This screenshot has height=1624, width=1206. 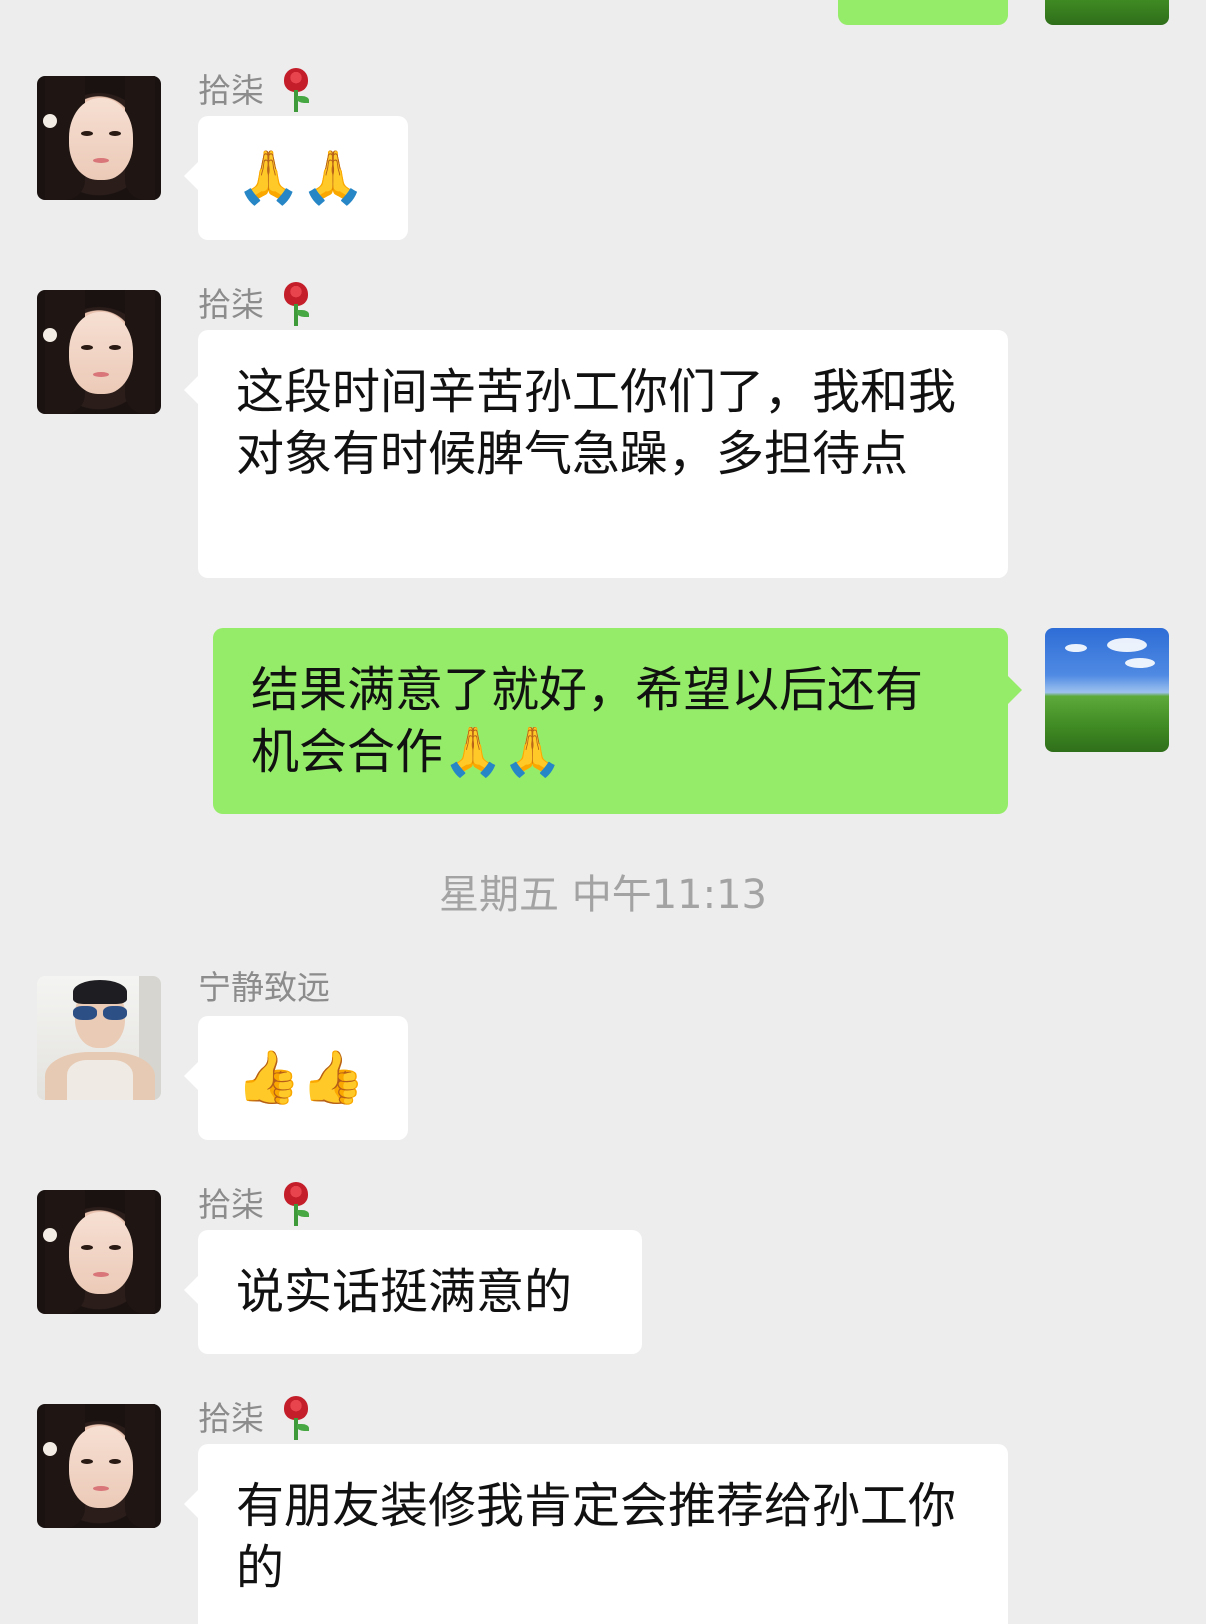 What do you see at coordinates (1107, 690) in the screenshot?
I see `my-avatar` at bounding box center [1107, 690].